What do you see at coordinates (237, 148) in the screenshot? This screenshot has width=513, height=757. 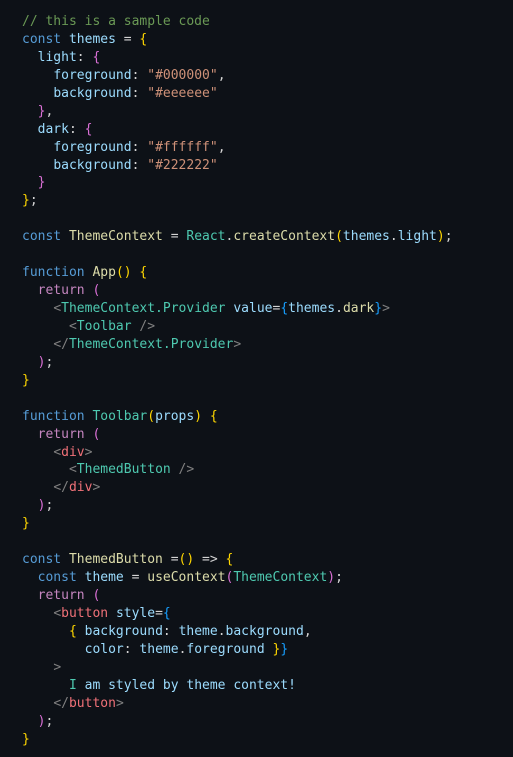 I see `code-line: foreground: "#ffffff",` at bounding box center [237, 148].